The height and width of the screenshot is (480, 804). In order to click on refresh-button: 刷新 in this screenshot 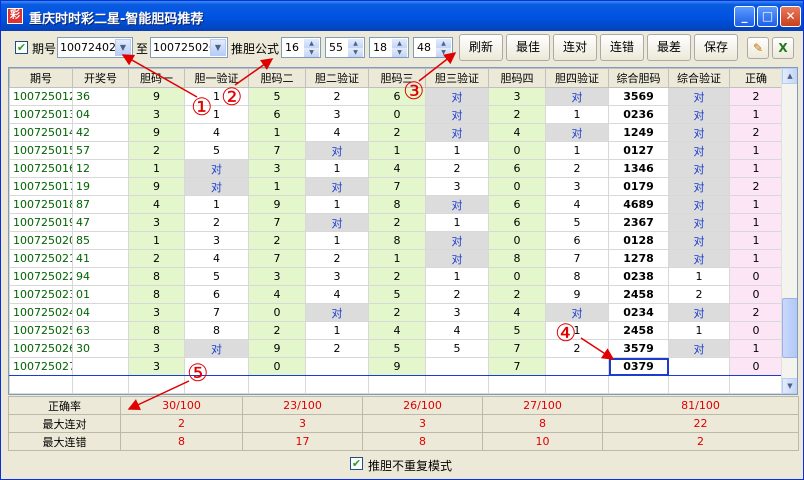, I will do `click(481, 47)`.